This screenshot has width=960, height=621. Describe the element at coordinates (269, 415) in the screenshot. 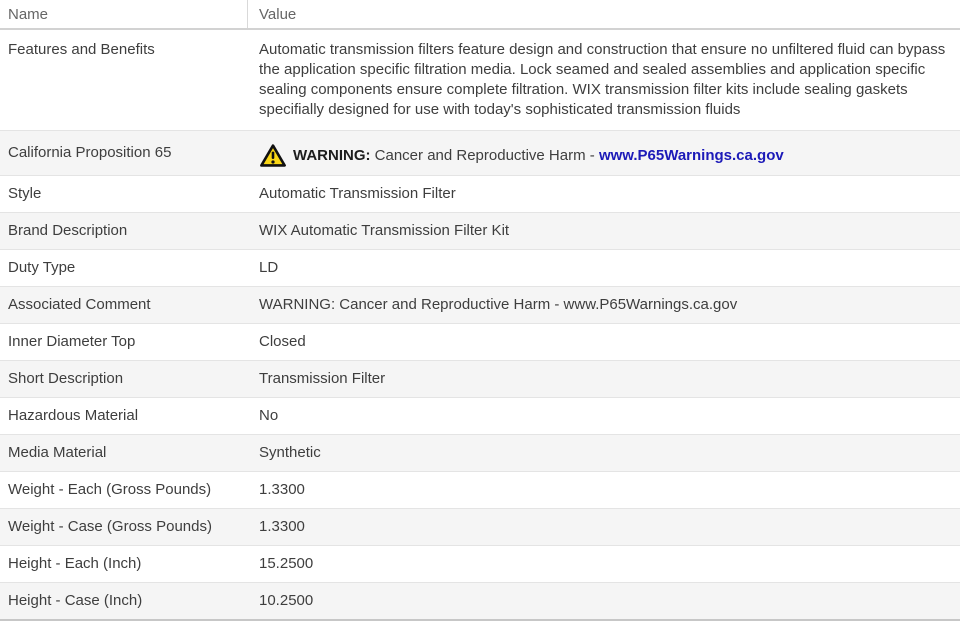

I see `row-value: No` at that location.